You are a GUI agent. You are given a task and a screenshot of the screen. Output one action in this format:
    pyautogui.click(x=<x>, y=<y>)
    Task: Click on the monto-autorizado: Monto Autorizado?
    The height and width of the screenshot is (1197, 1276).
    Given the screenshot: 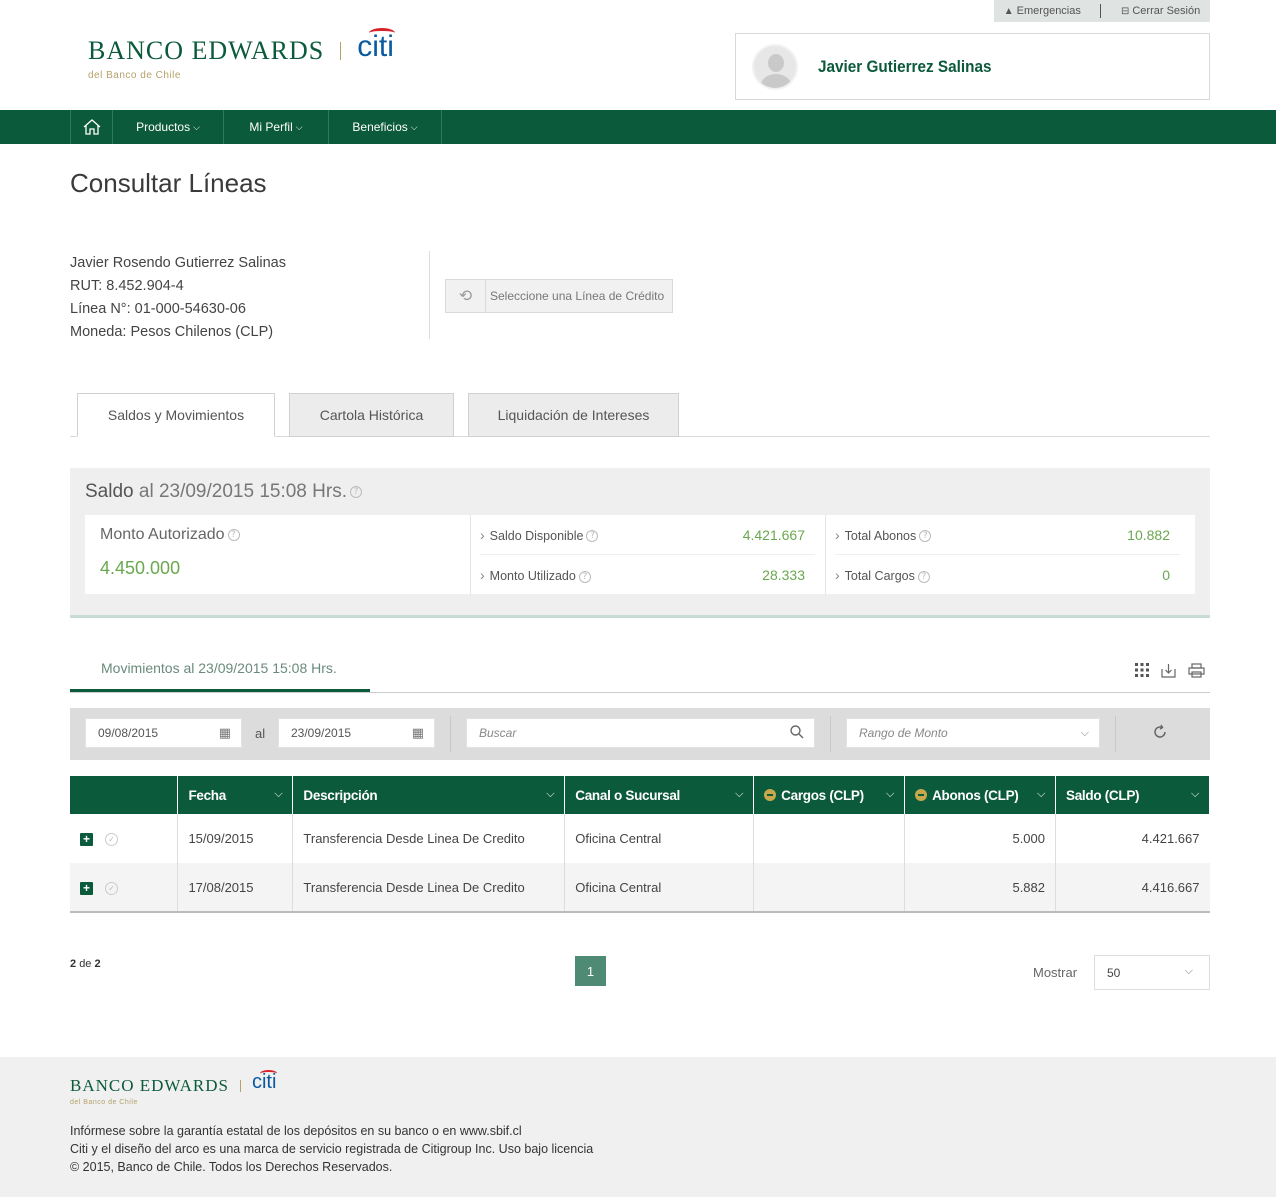 What is the action you would take?
    pyautogui.click(x=170, y=535)
    